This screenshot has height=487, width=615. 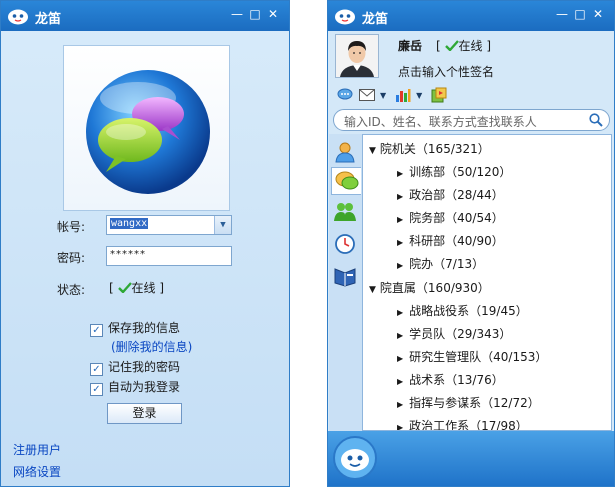 What do you see at coordinates (450, 379) in the screenshot?
I see `tree-item: ▶ 战术系（13/76）` at bounding box center [450, 379].